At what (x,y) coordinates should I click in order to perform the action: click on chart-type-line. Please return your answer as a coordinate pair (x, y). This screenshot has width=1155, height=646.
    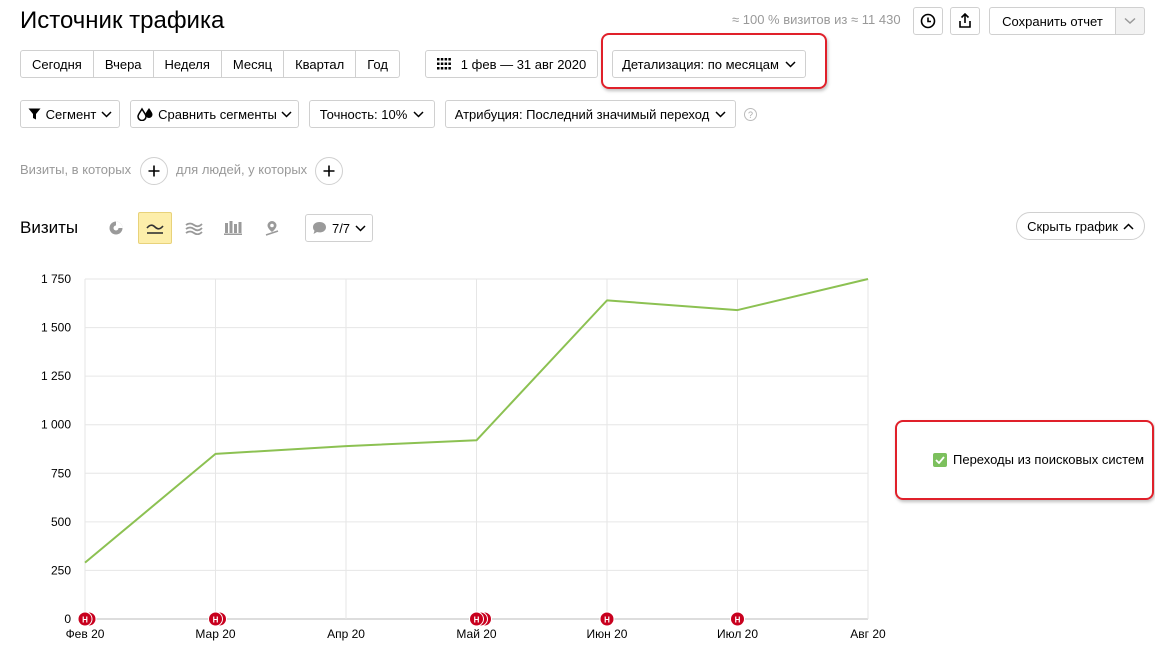
    Looking at the image, I should click on (155, 228).